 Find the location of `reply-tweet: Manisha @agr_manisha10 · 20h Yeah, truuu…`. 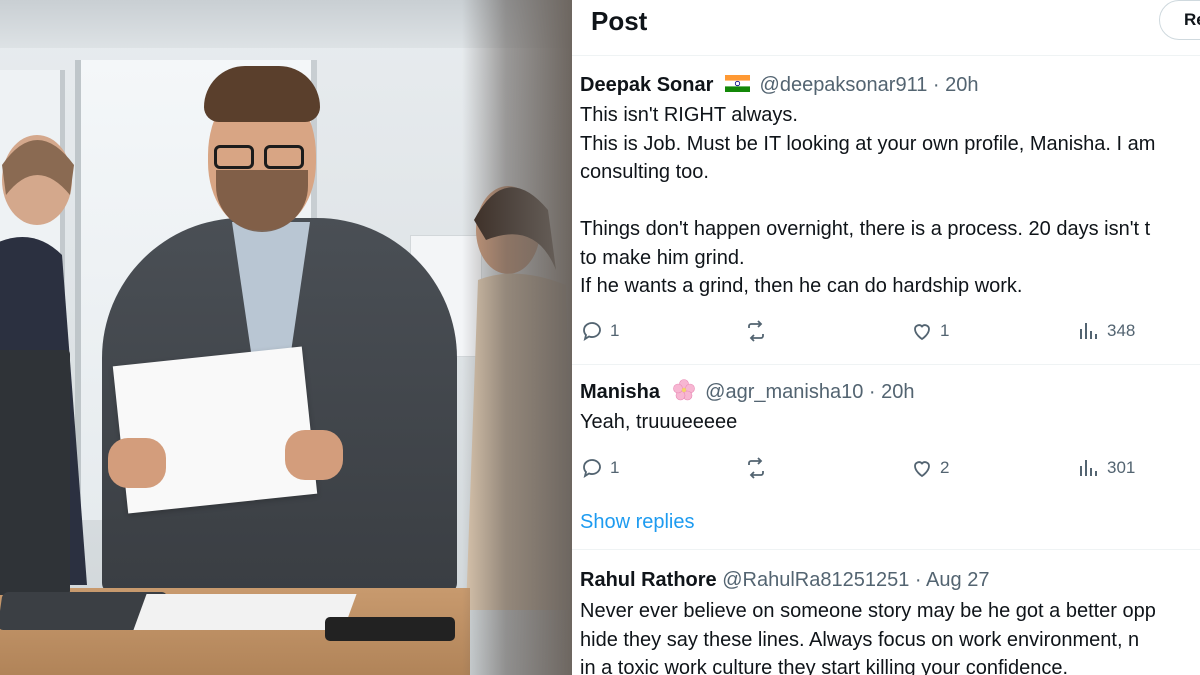

reply-tweet: Manisha @agr_manisha10 · 20h Yeah, truuu… is located at coordinates (886, 457).